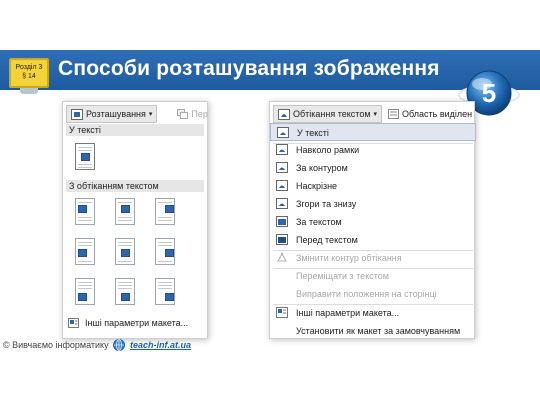 Image resolution: width=540 pixels, height=405 pixels. Describe the element at coordinates (378, 331) in the screenshot. I see `menu-item-label: Установити як макет за замовчуванням` at that location.